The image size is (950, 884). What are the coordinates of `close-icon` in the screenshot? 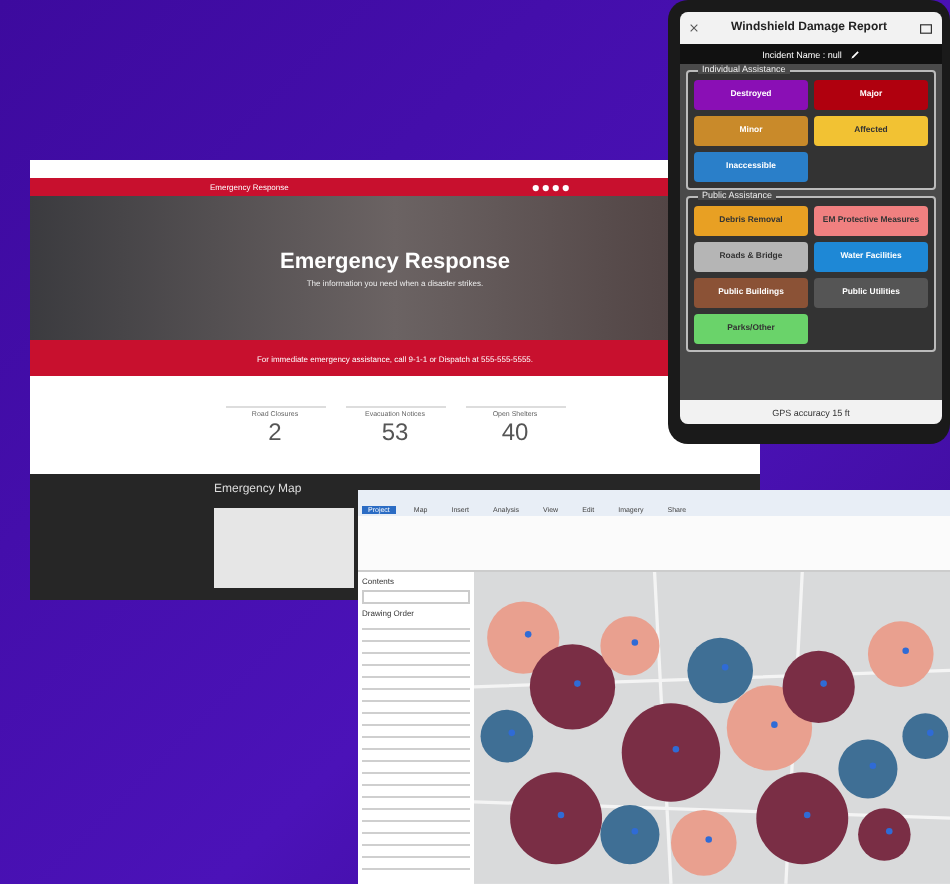 It's located at (694, 28).